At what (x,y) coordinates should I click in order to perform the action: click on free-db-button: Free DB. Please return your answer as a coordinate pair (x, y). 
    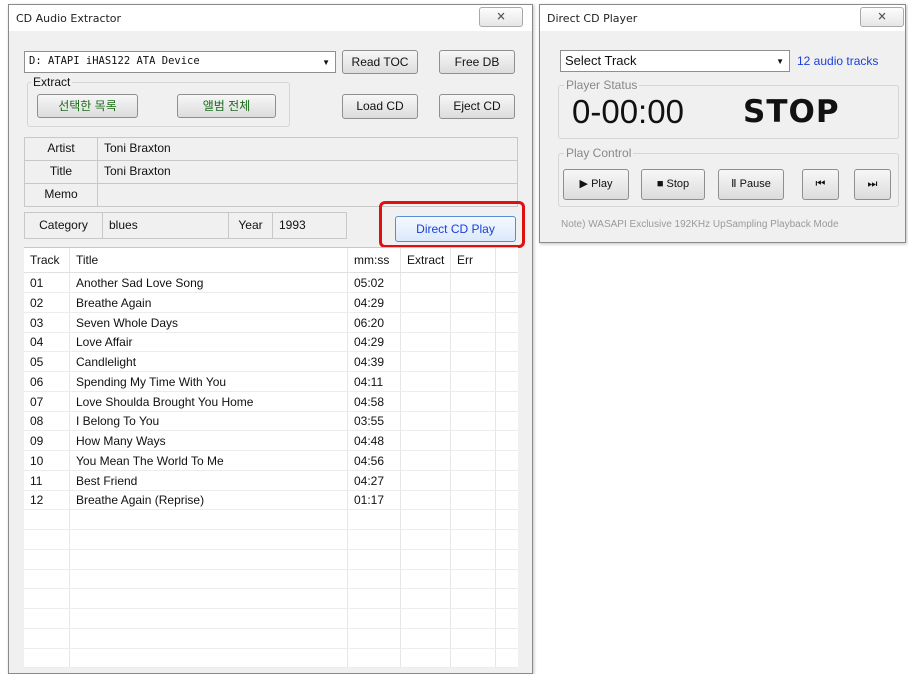
    Looking at the image, I should click on (477, 62).